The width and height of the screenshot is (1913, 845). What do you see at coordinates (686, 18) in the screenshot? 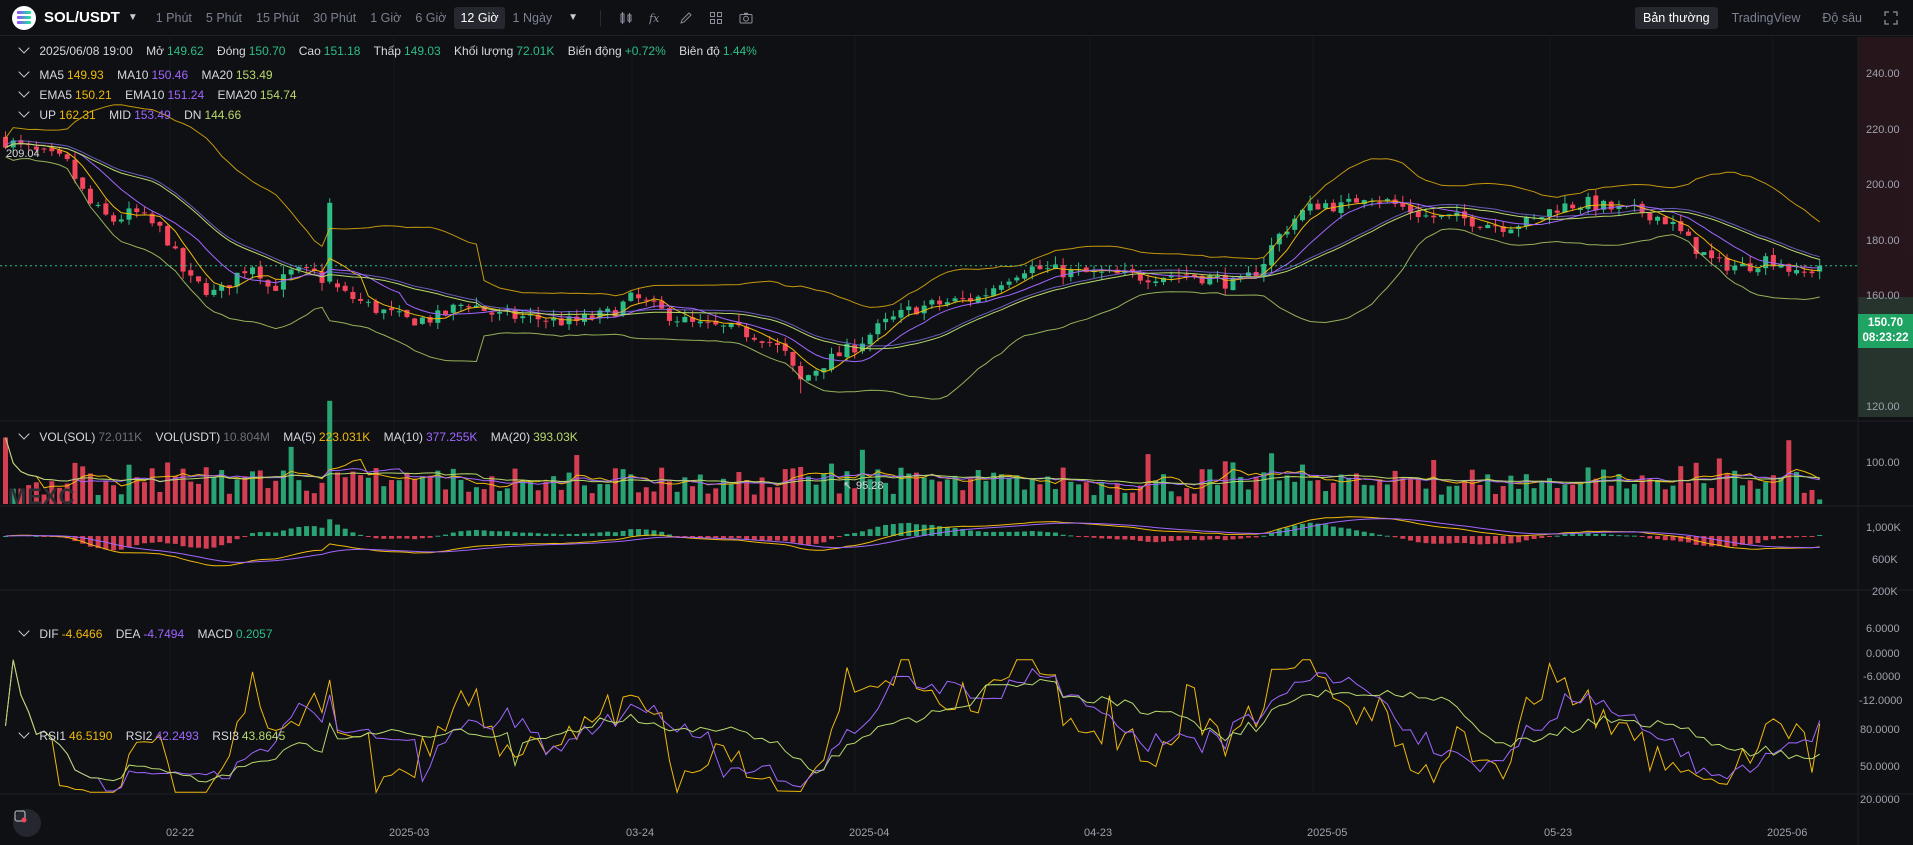
I see `draw-icon` at bounding box center [686, 18].